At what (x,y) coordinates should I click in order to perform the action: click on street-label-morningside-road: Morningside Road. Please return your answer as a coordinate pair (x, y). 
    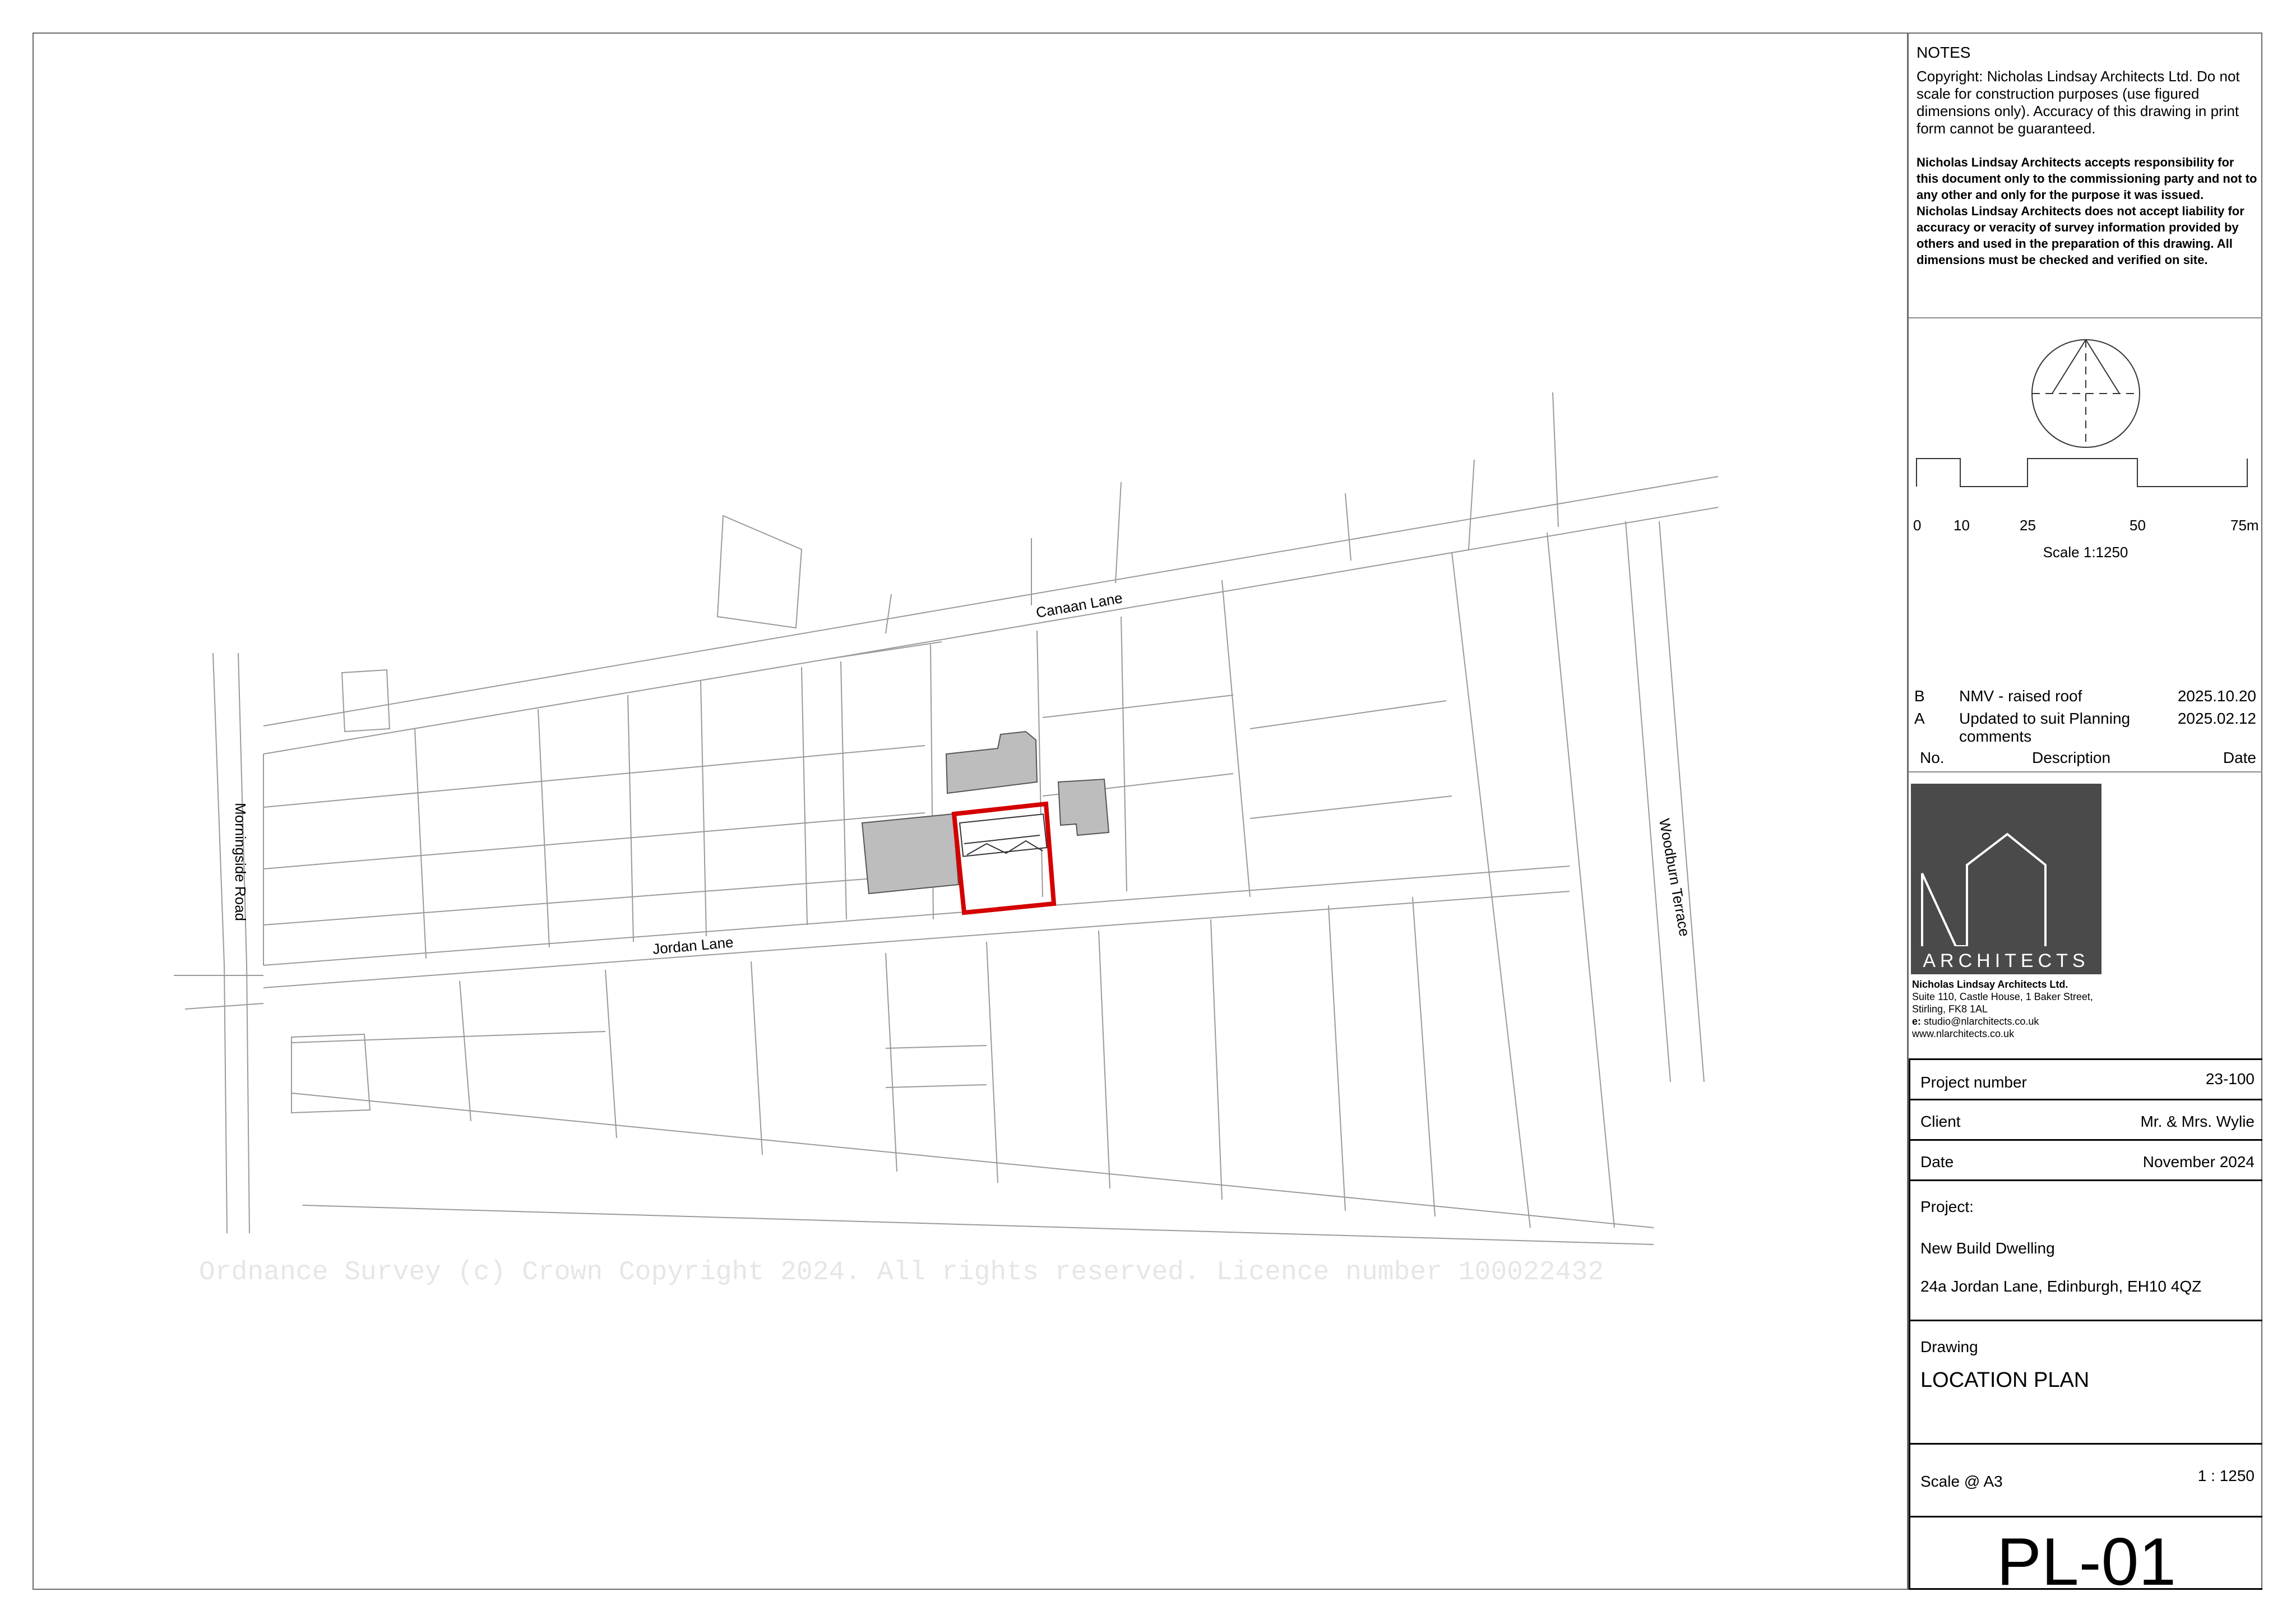
    Looking at the image, I should click on (240, 862).